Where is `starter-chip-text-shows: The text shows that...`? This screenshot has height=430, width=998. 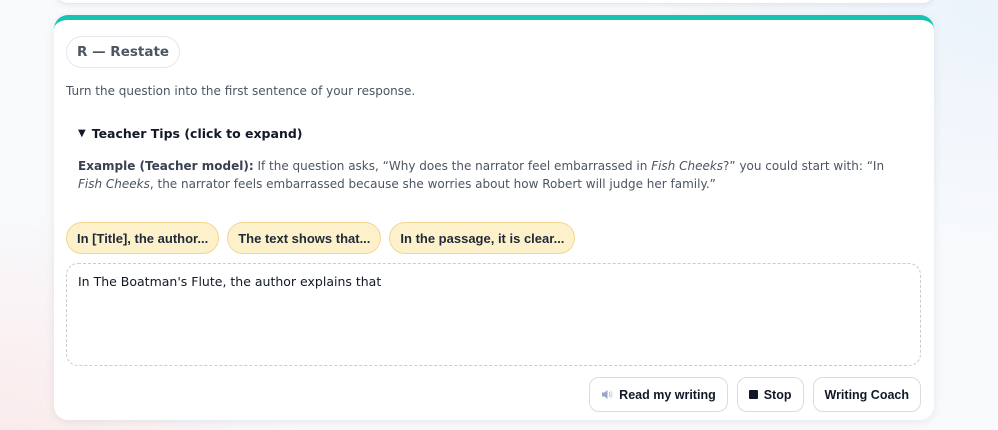
starter-chip-text-shows: The text shows that... is located at coordinates (304, 238).